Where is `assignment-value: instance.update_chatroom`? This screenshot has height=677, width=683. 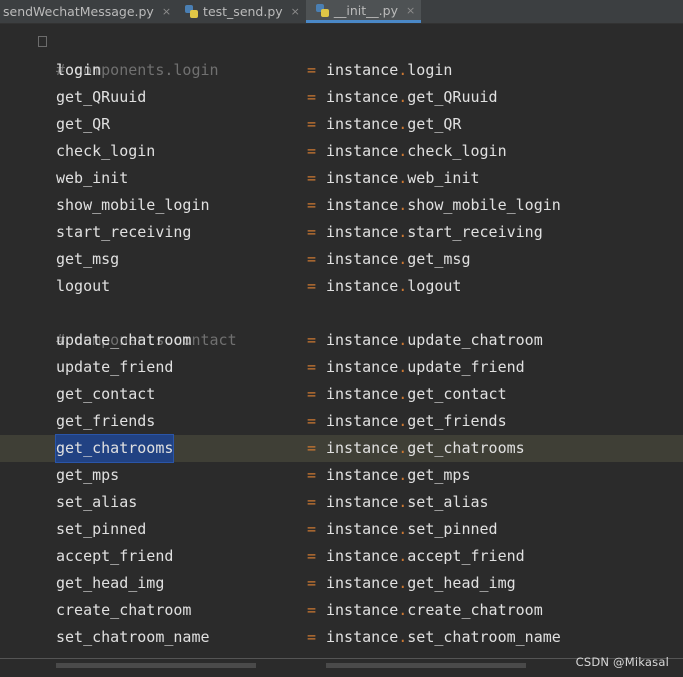
assignment-value: instance.update_chatroom is located at coordinates (434, 340).